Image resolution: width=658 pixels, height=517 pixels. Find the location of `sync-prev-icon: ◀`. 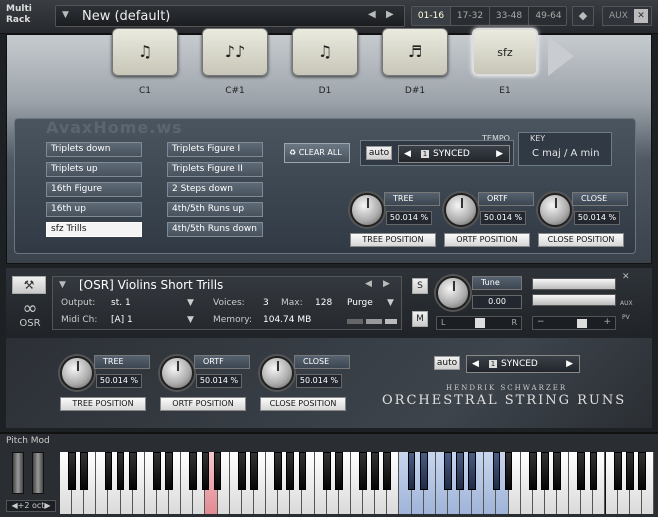

sync-prev-icon: ◀ is located at coordinates (407, 154).